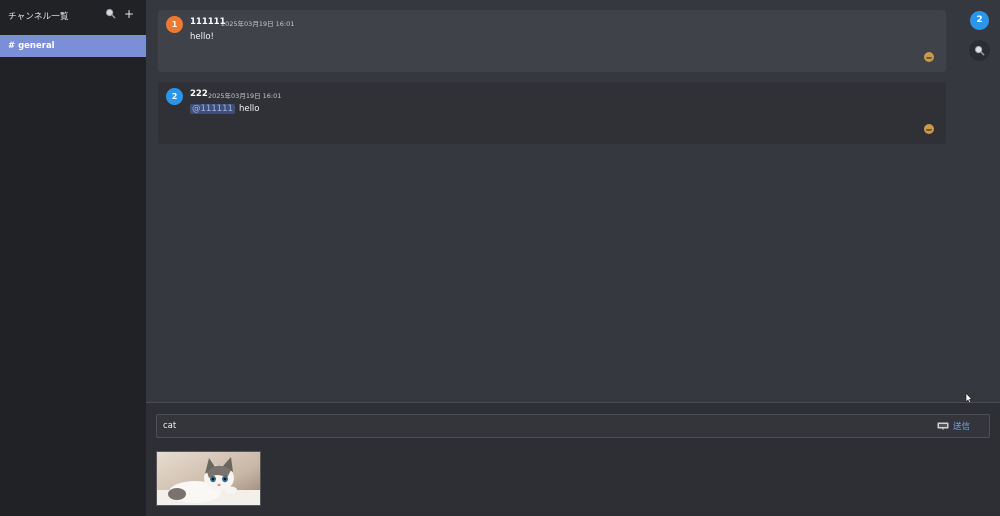 The width and height of the screenshot is (1000, 516). Describe the element at coordinates (980, 201) in the screenshot. I see `right-rail: 2` at that location.